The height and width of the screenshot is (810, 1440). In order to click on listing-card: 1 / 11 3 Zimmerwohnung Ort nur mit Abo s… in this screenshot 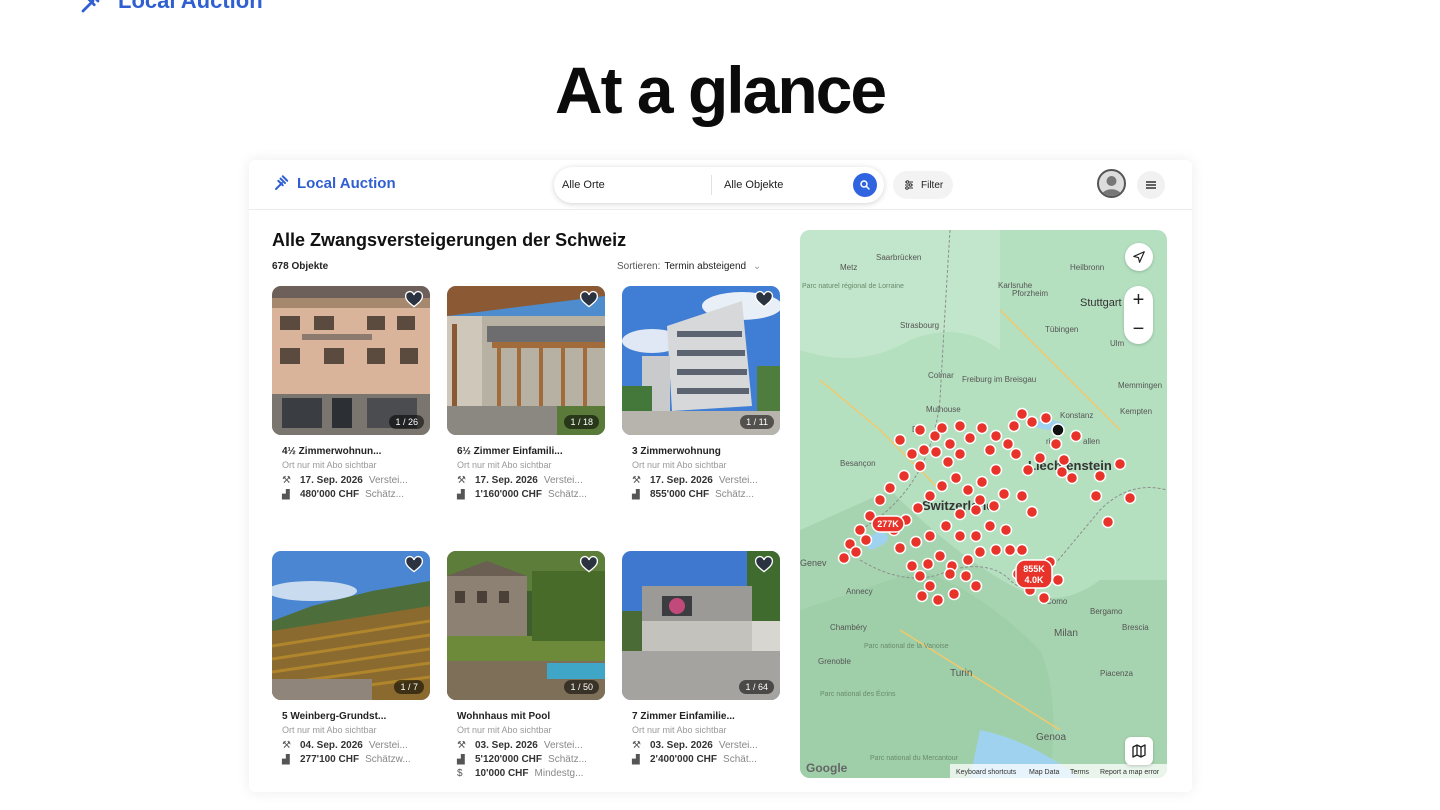, I will do `click(701, 393)`.